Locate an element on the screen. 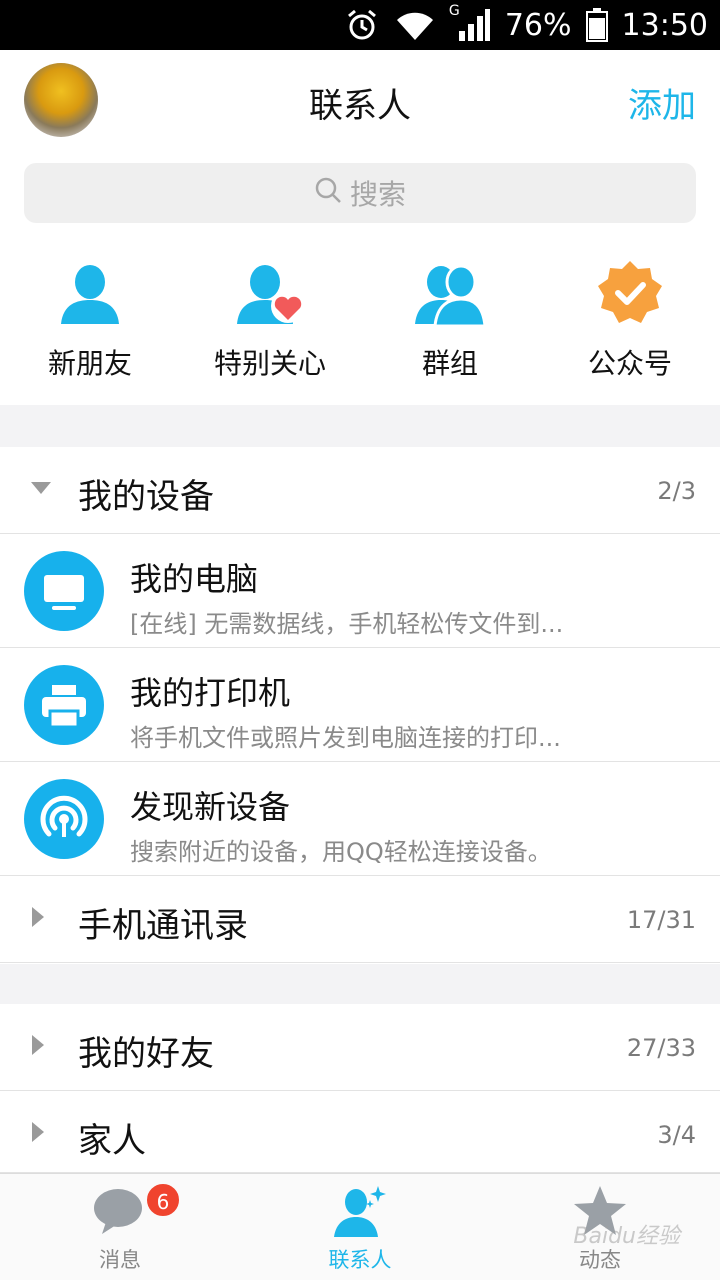 This screenshot has width=720, height=1280. alarm-icon is located at coordinates (362, 25).